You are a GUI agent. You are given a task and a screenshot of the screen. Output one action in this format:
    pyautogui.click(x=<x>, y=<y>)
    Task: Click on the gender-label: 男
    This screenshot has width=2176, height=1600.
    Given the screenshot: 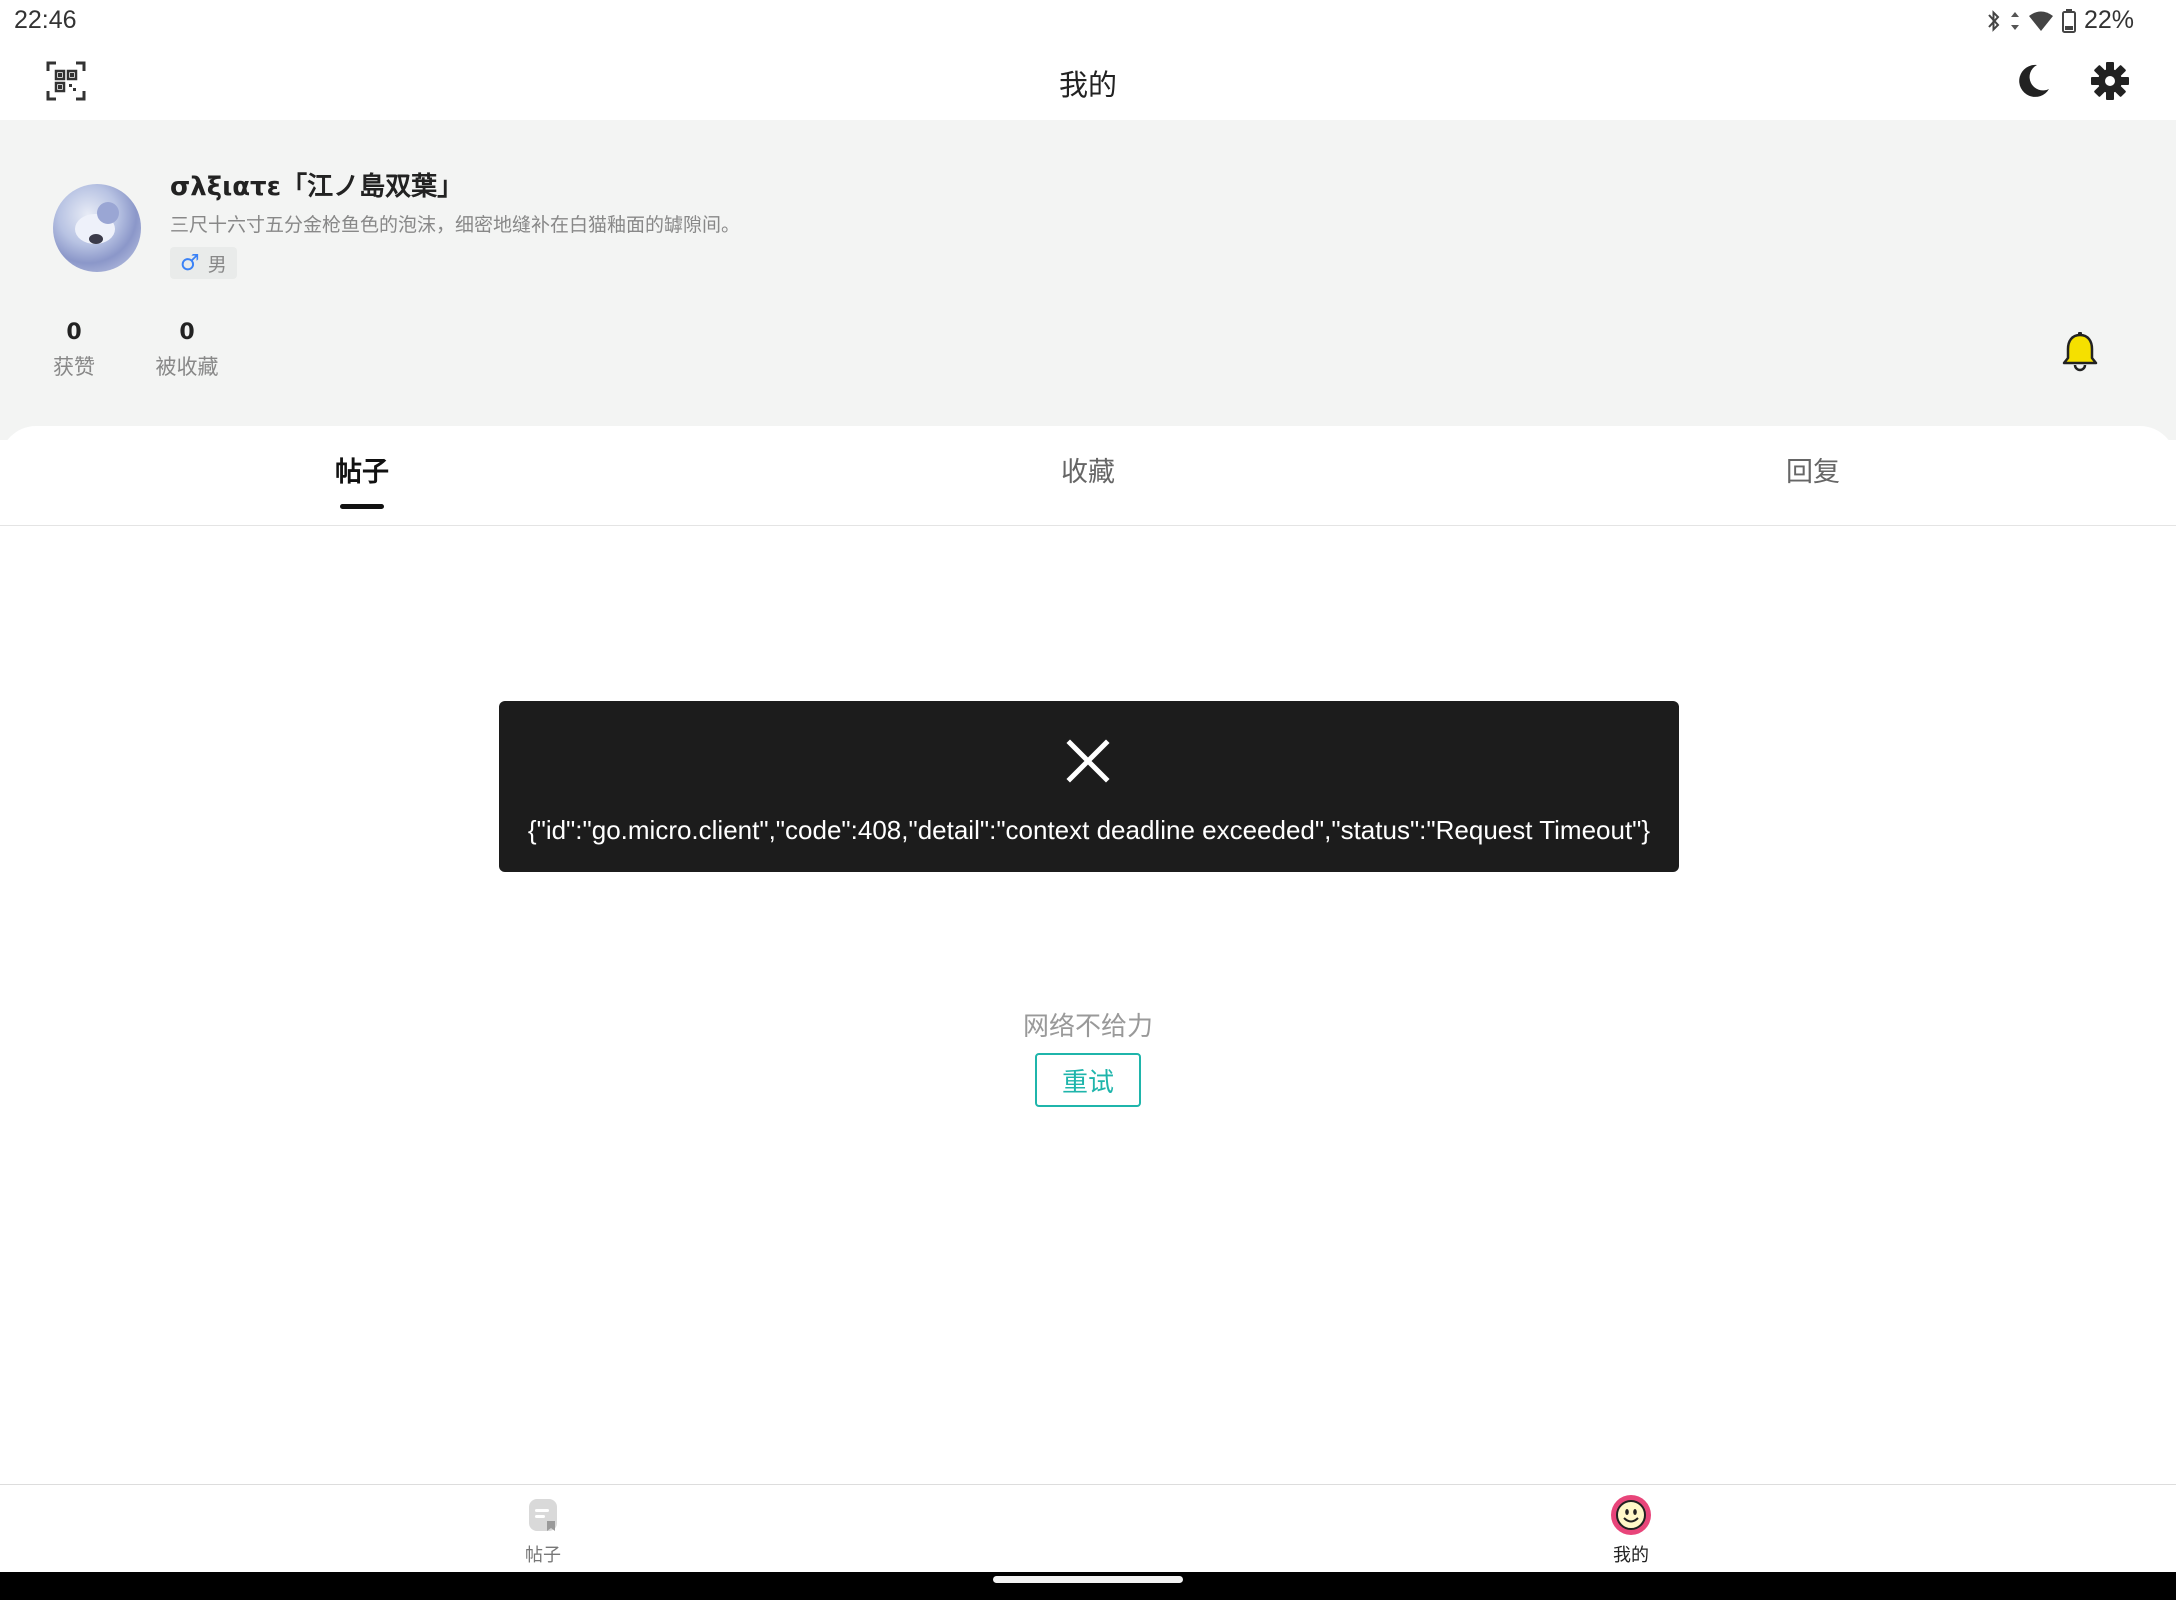 What is the action you would take?
    pyautogui.click(x=217, y=264)
    